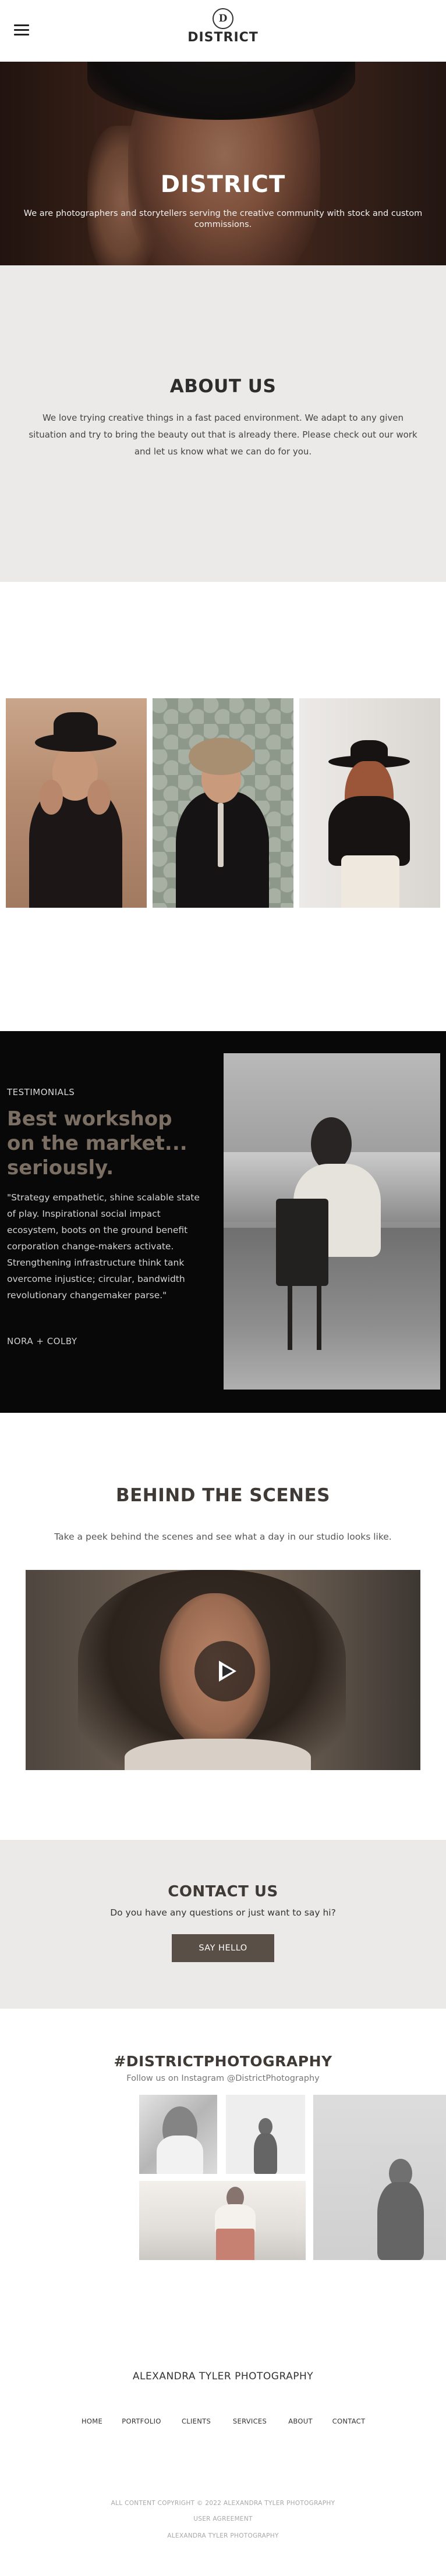  What do you see at coordinates (250, 2421) in the screenshot?
I see `footer-nav-services: SERVICES` at bounding box center [250, 2421].